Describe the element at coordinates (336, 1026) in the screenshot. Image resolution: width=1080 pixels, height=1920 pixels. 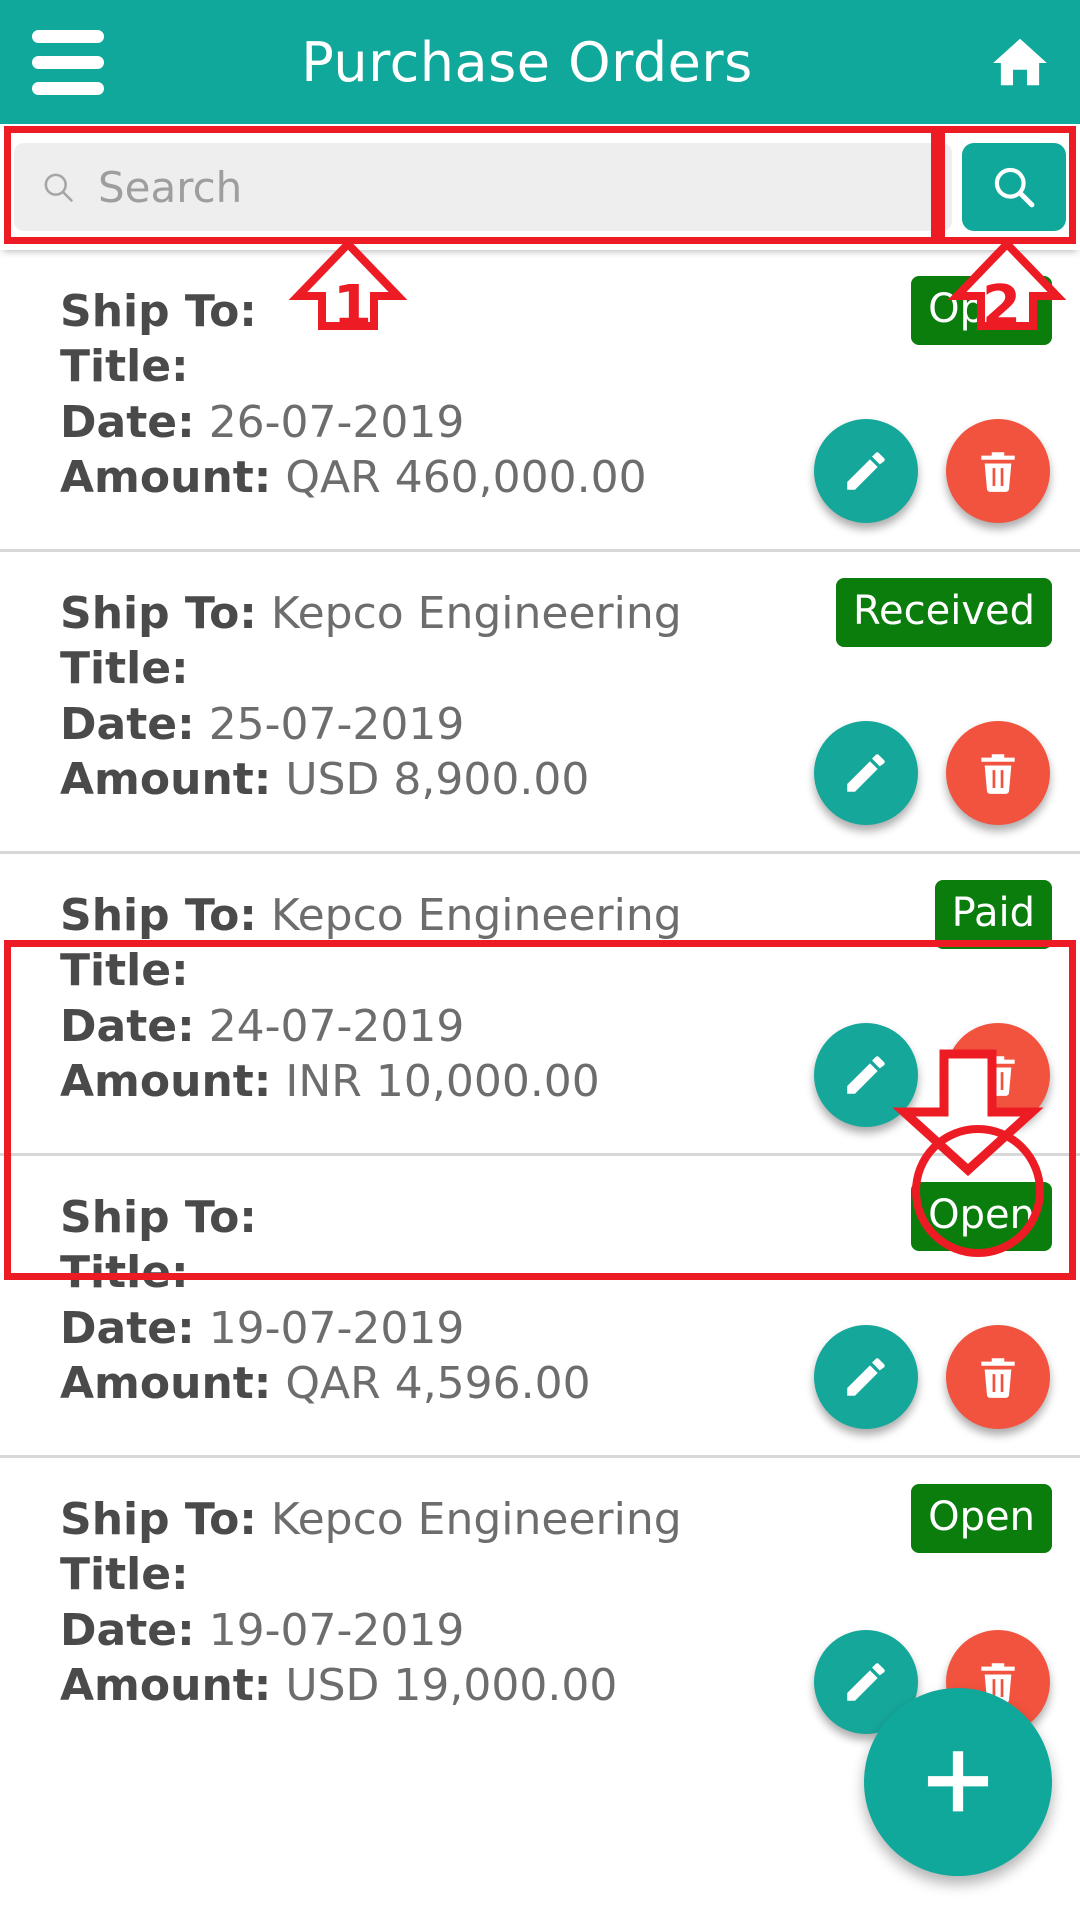
I see `date-value: 24-07-2019` at that location.